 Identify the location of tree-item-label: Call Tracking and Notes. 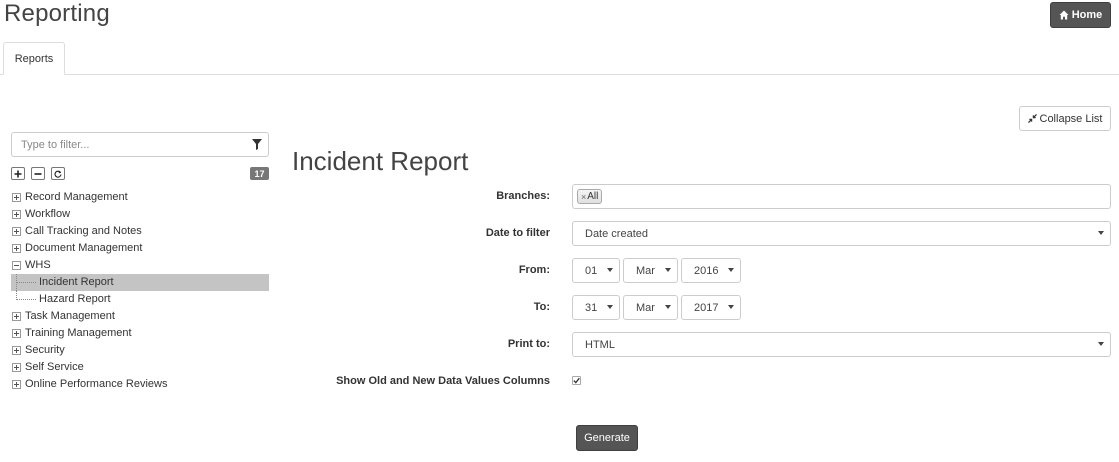
(83, 231).